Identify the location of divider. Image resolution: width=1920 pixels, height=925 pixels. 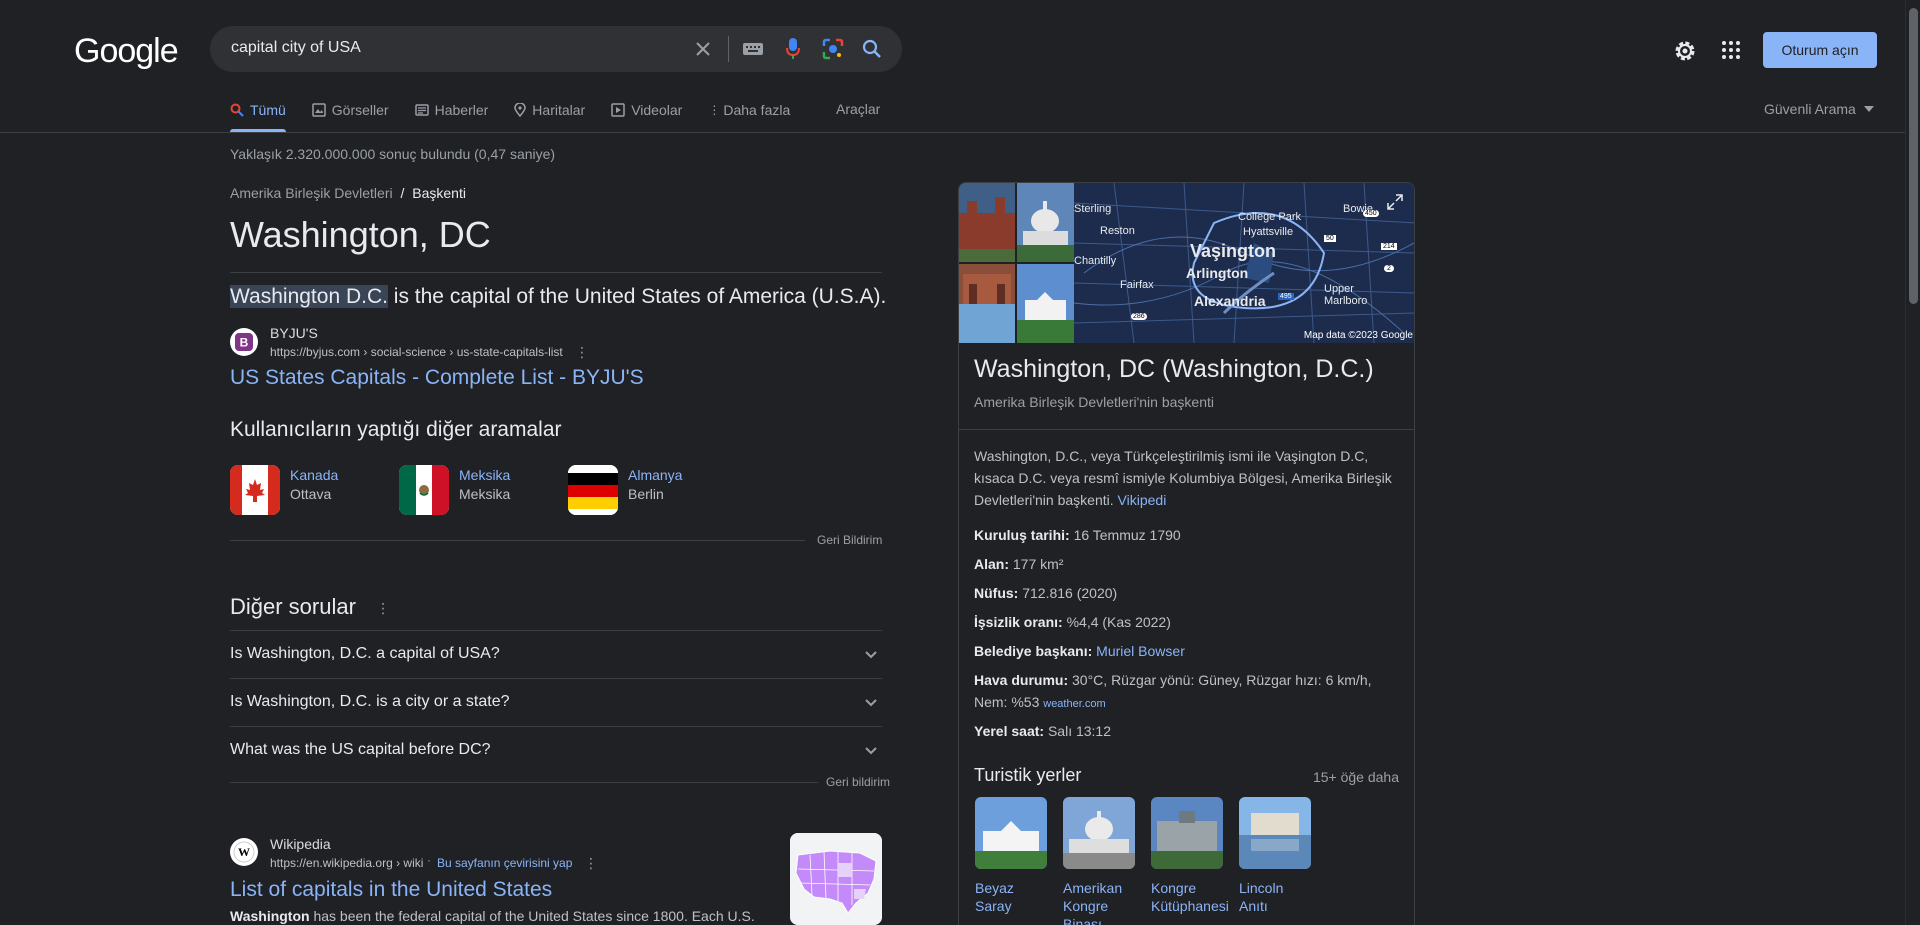
(1186, 429).